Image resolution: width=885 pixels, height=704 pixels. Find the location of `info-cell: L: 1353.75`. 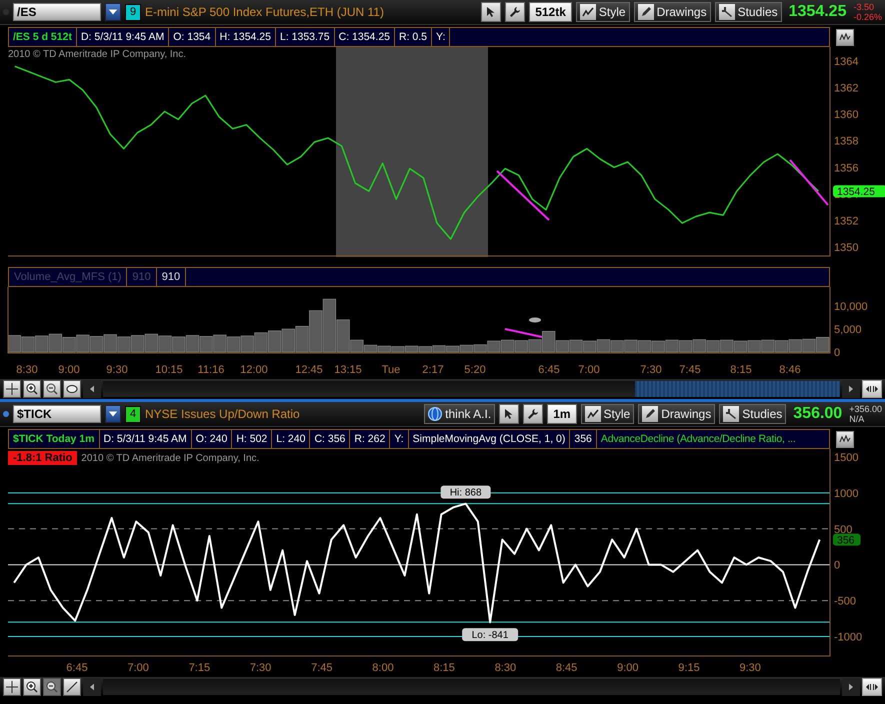

info-cell: L: 1353.75 is located at coordinates (305, 37).